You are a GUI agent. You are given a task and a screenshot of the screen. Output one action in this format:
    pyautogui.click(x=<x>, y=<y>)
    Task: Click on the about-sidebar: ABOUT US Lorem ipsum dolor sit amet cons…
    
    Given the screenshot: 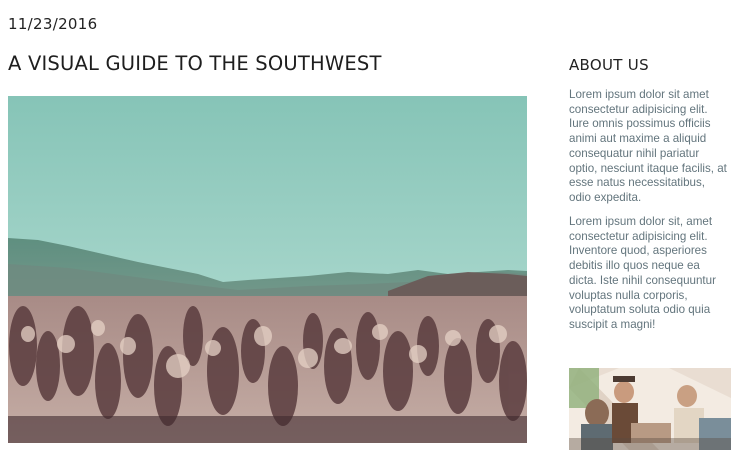 What is the action you would take?
    pyautogui.click(x=652, y=193)
    